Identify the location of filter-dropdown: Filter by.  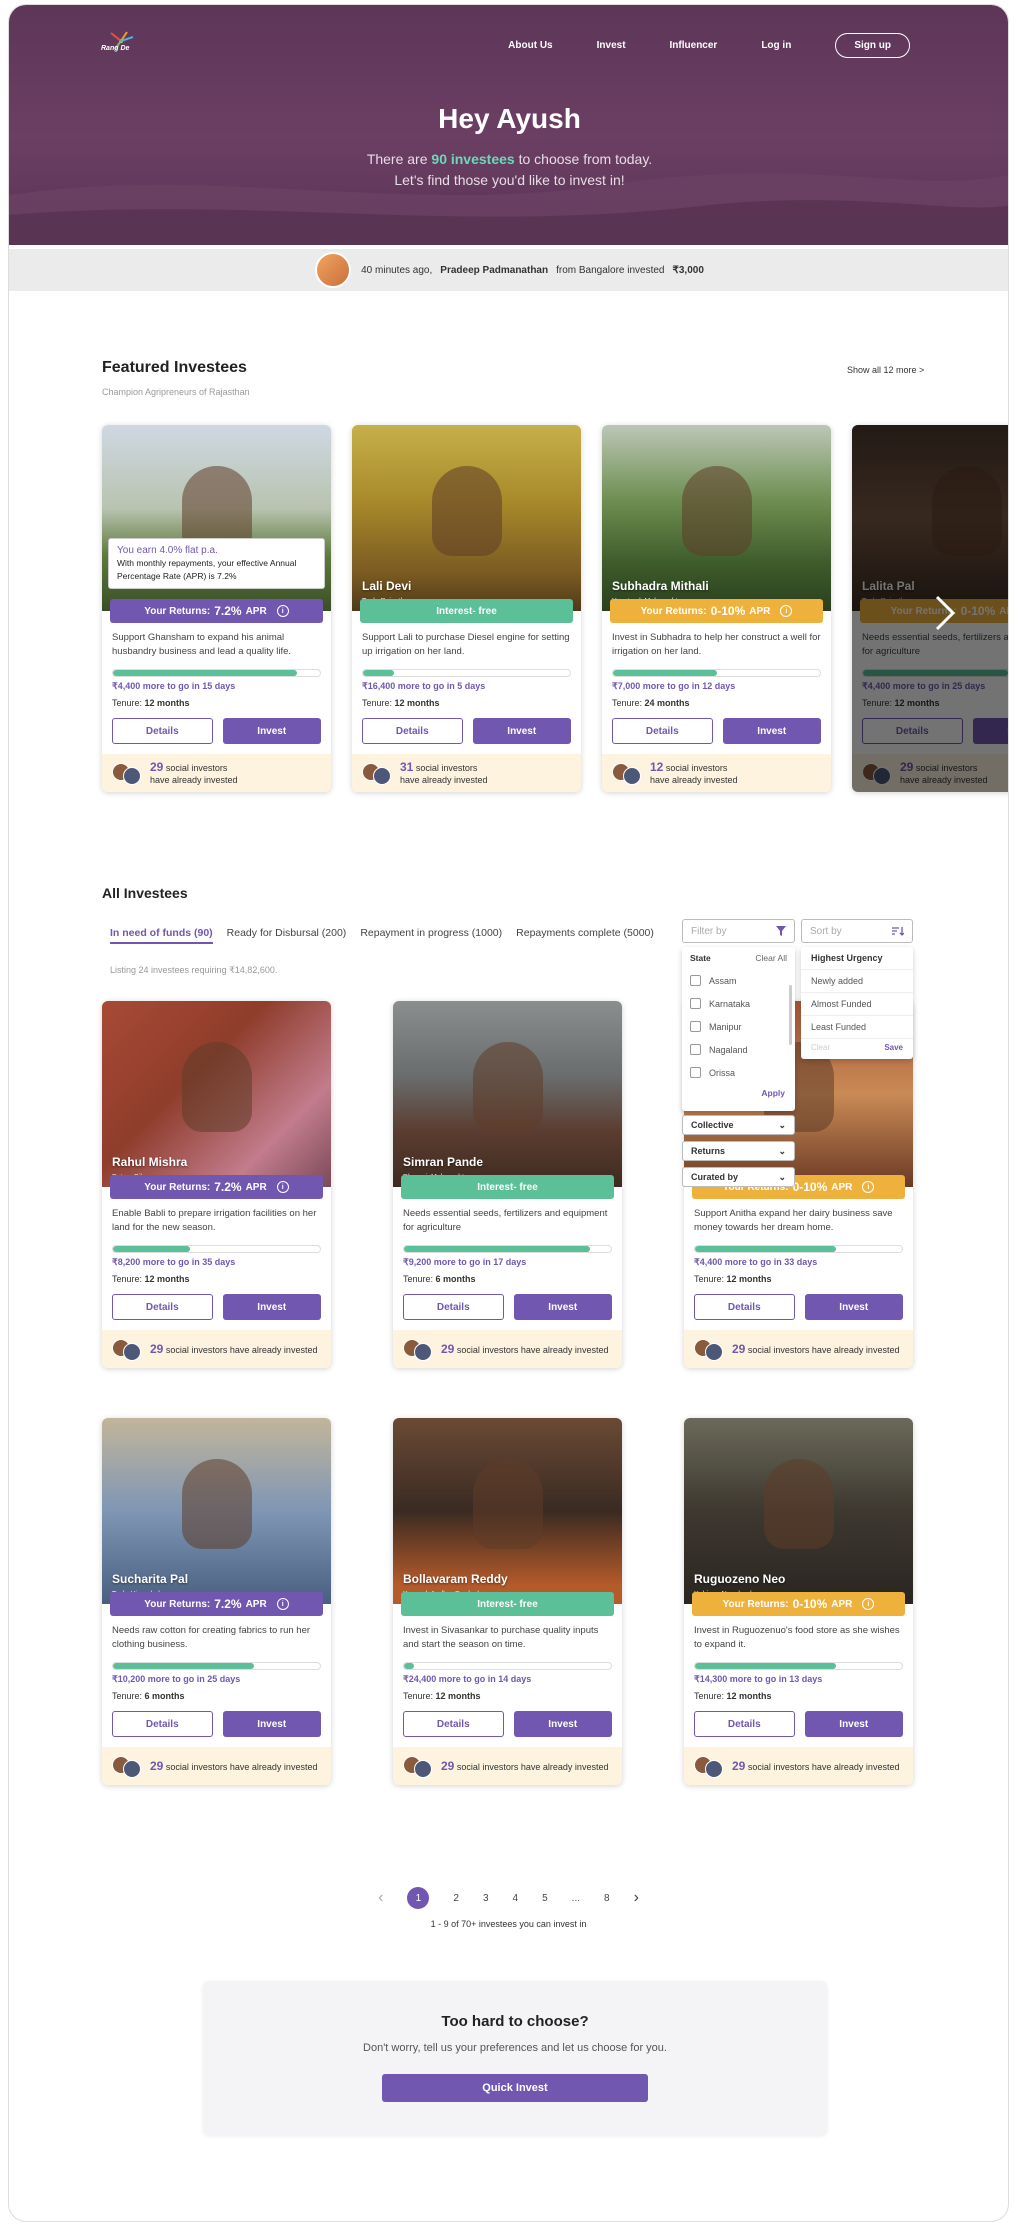
(738, 931).